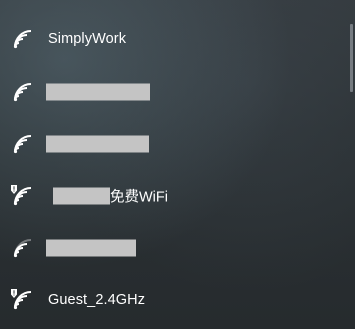 Image resolution: width=355 pixels, height=329 pixels. Describe the element at coordinates (81, 196) in the screenshot. I see `redacted-ssid-prefix` at that location.